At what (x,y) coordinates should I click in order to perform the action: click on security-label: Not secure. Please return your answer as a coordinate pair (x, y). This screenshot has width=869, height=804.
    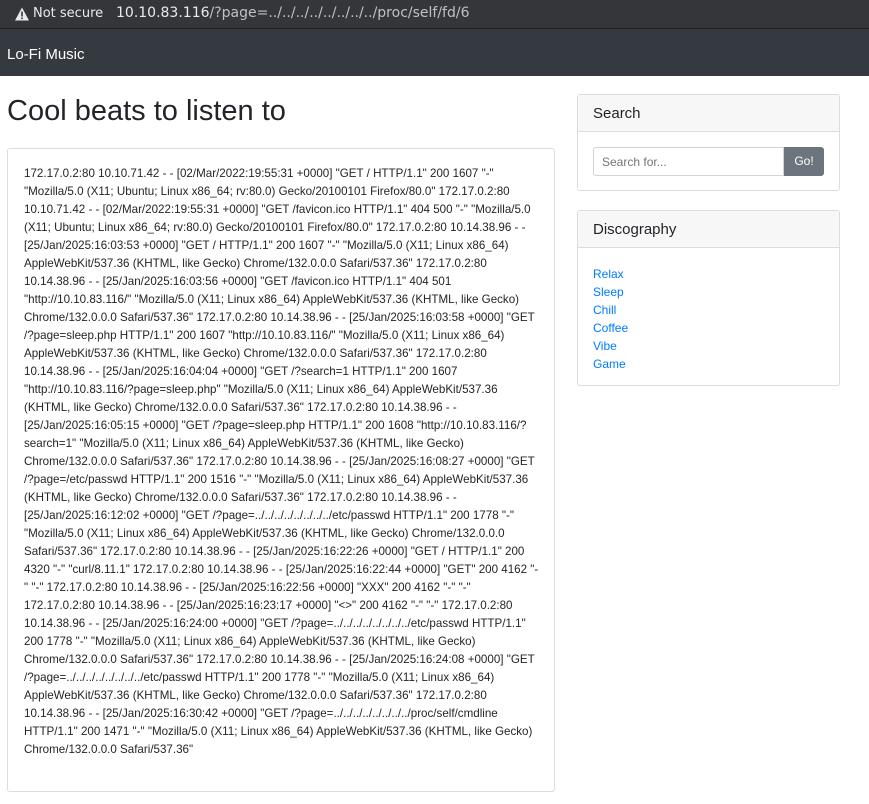
    Looking at the image, I should click on (68, 13).